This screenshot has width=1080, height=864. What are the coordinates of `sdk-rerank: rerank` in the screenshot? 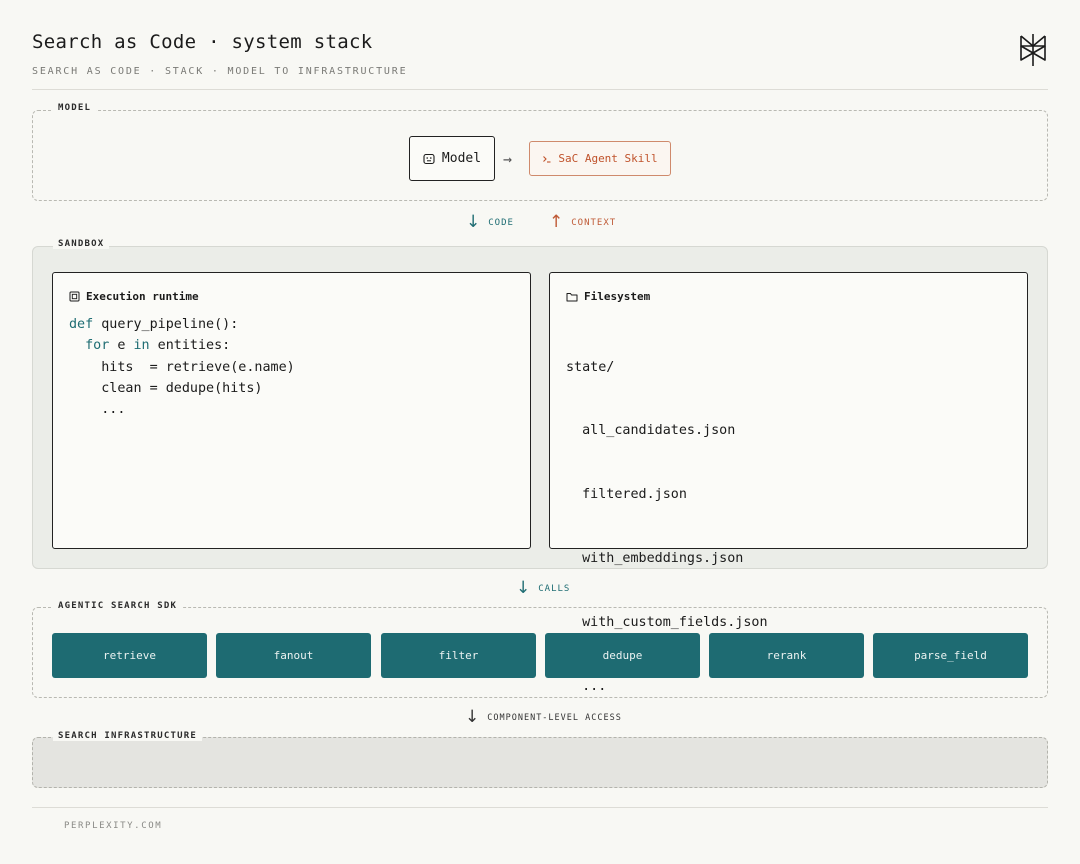 It's located at (786, 655).